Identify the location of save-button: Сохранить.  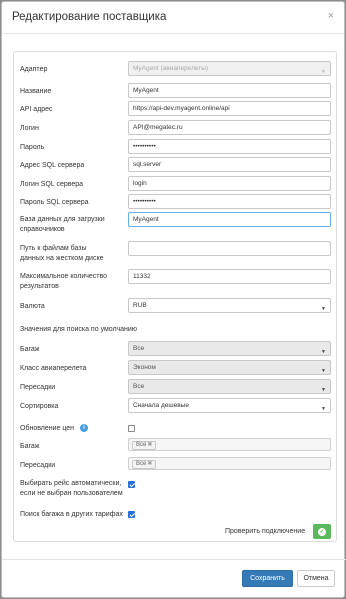
(267, 578).